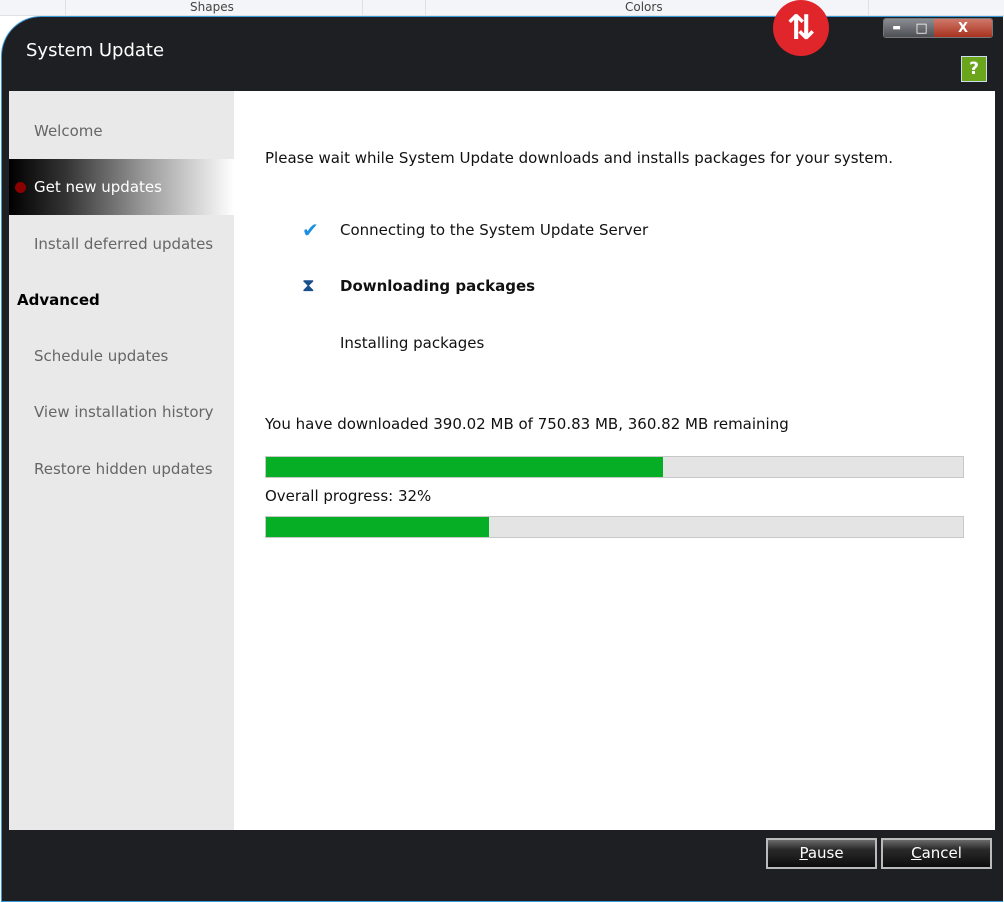 The height and width of the screenshot is (902, 1004). What do you see at coordinates (614, 527) in the screenshot?
I see `overall-progress-bar` at bounding box center [614, 527].